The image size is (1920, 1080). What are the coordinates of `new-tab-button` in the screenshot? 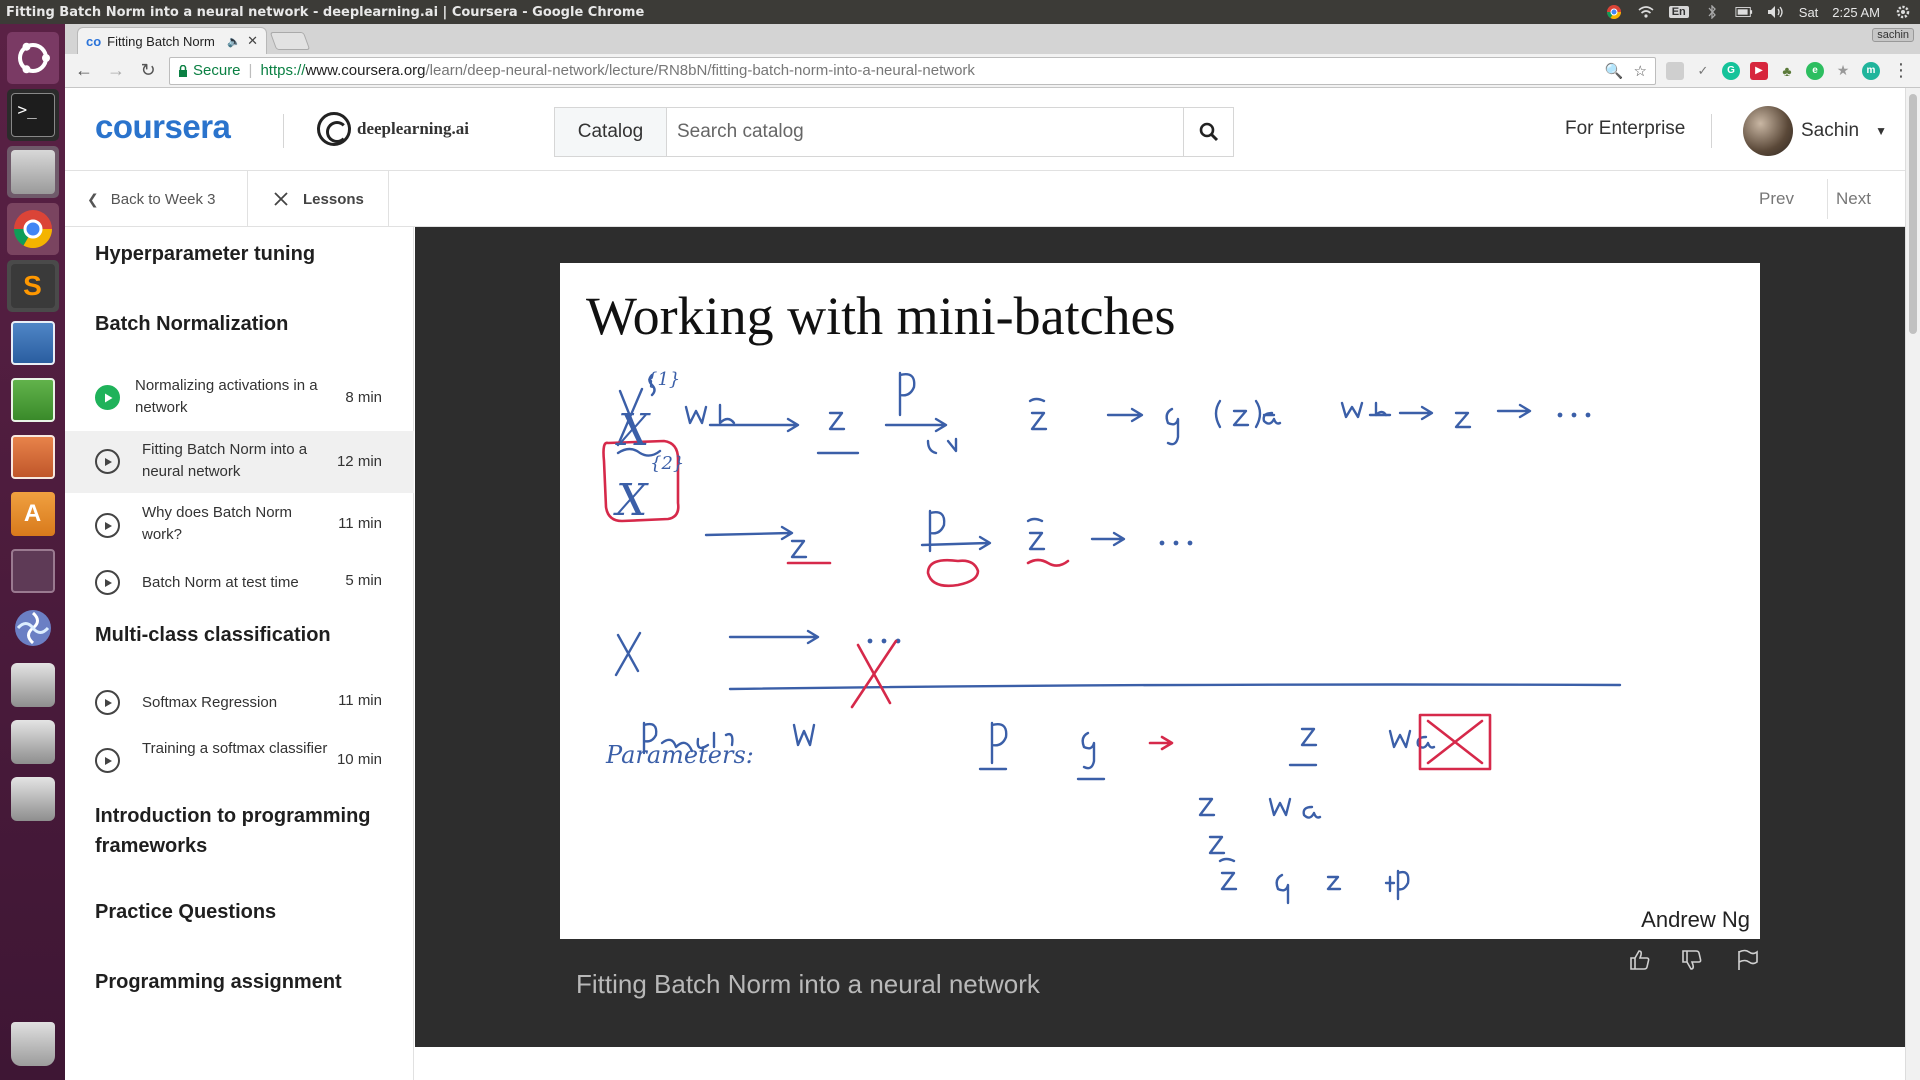 It's located at (290, 41).